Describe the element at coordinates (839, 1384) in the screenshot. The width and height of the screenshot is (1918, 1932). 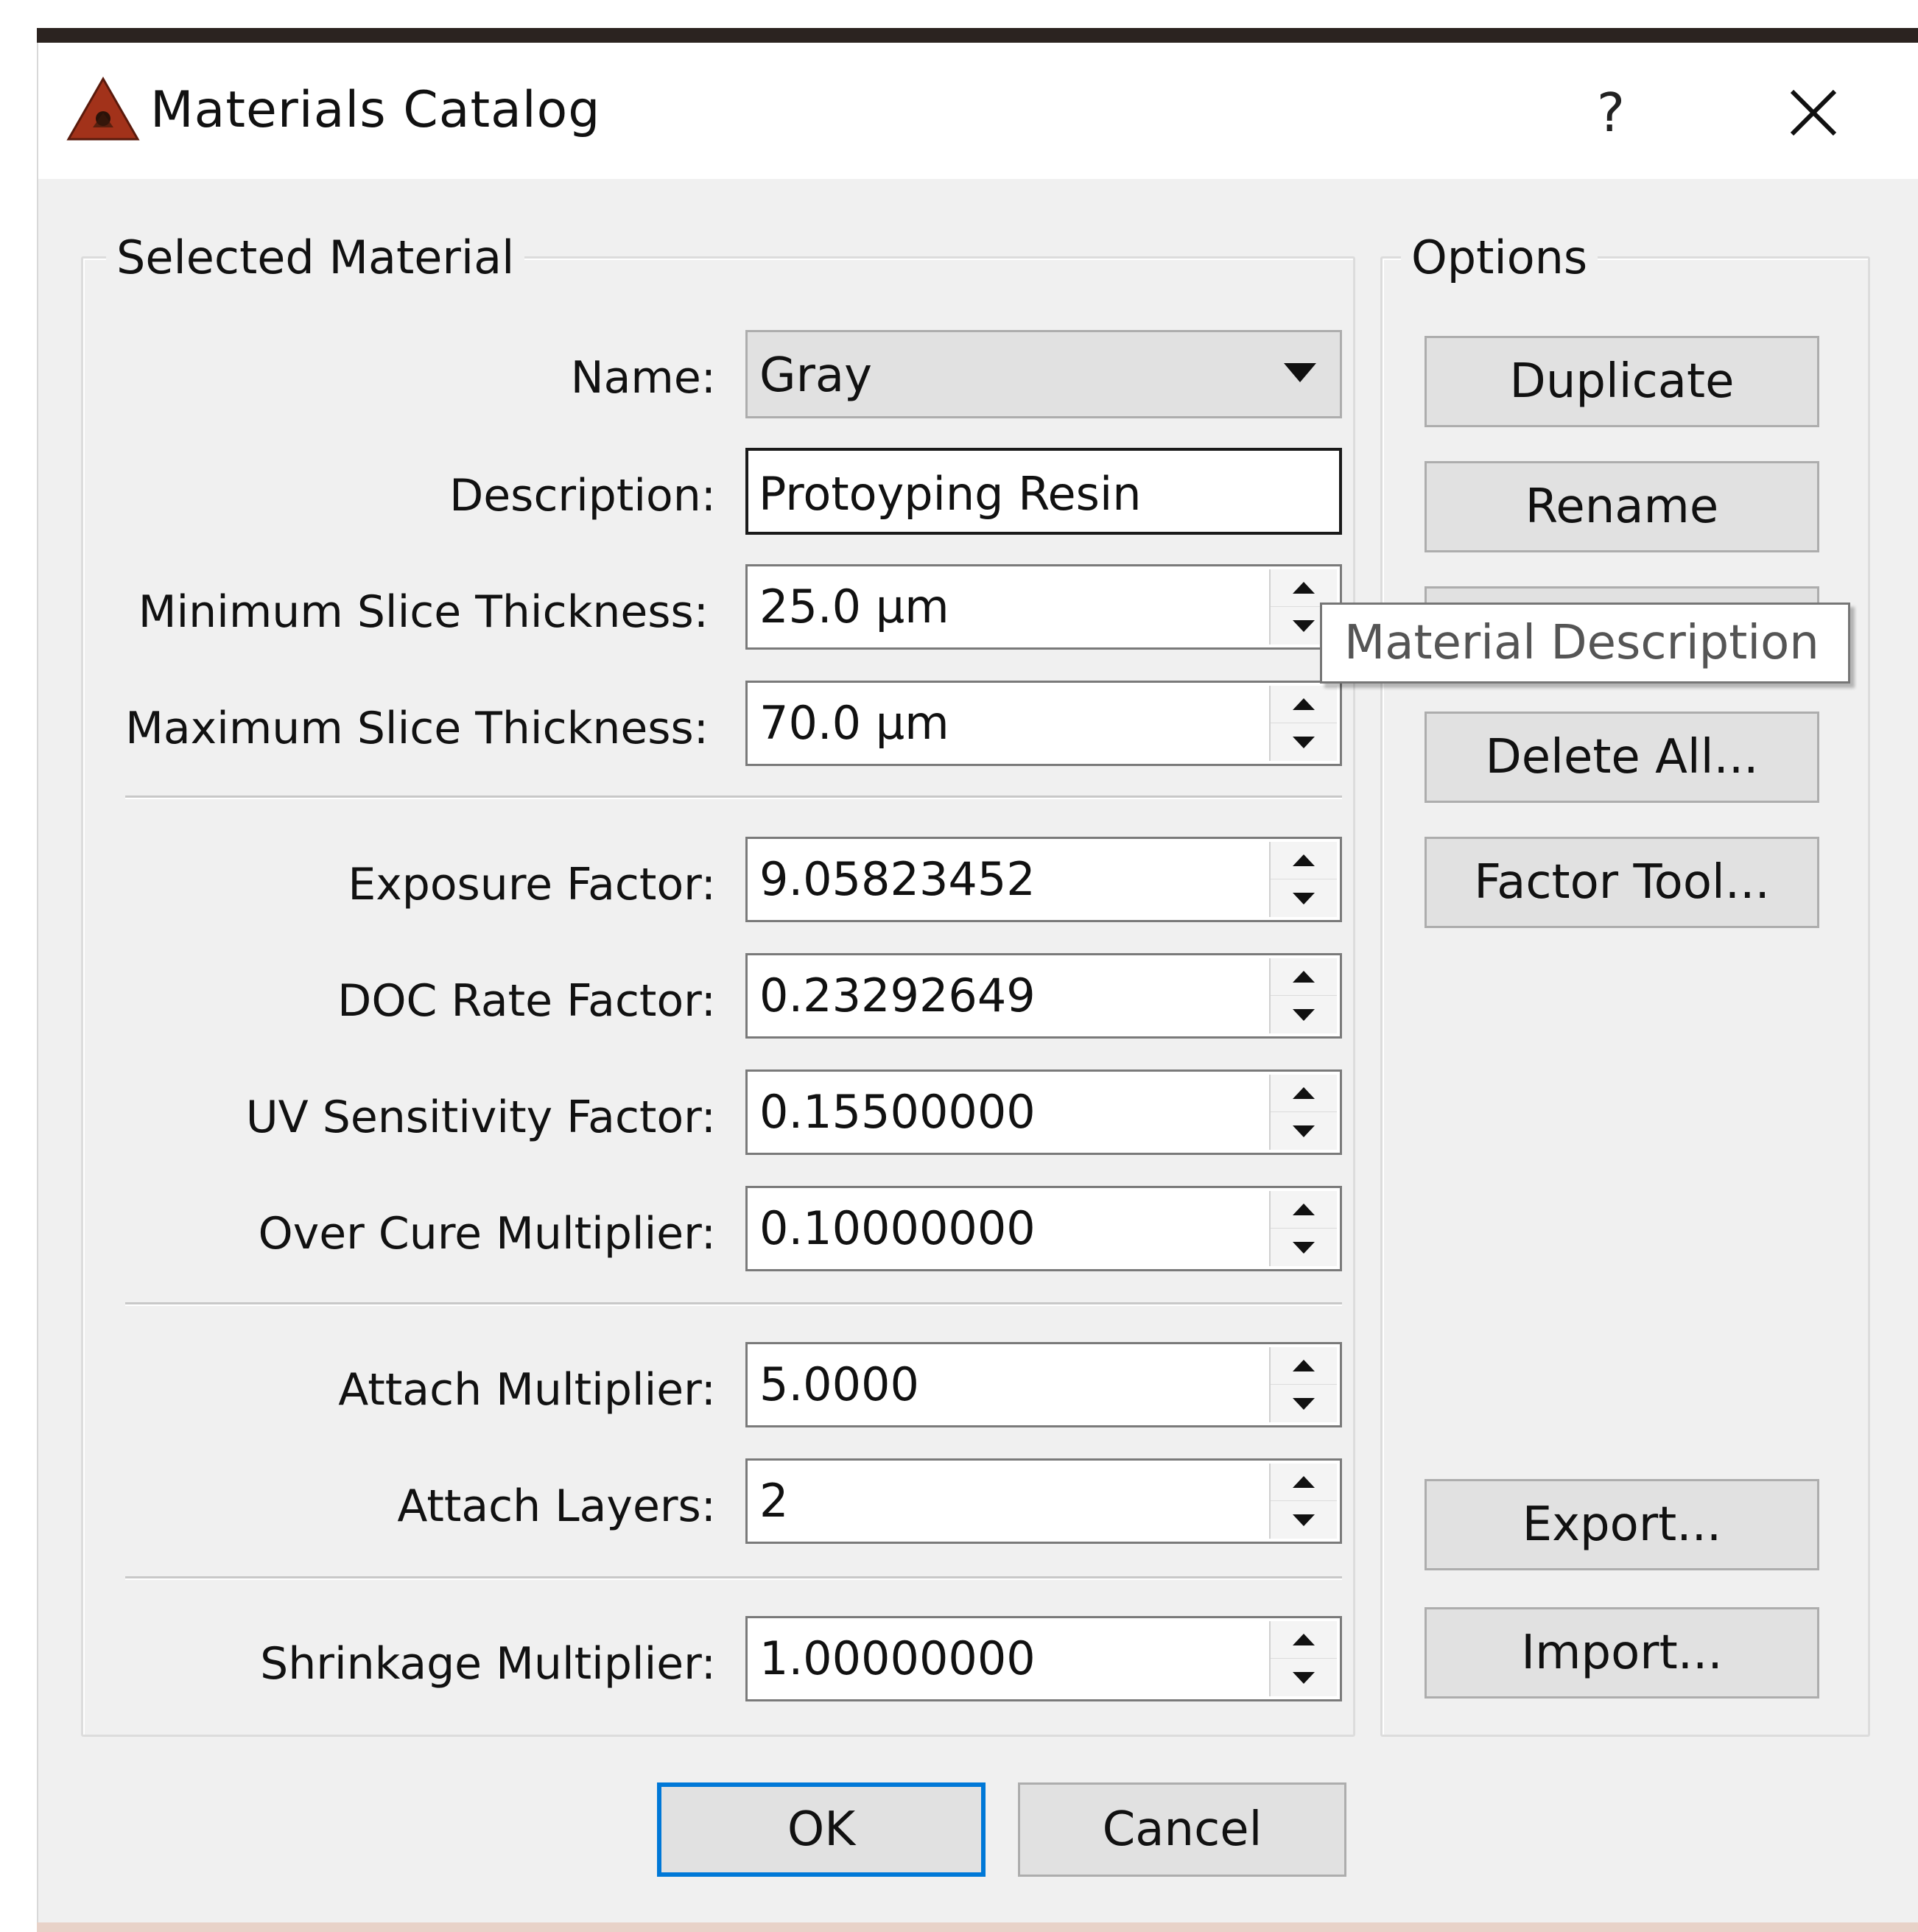
I see `attach-multiplier-value: 5.0000` at that location.